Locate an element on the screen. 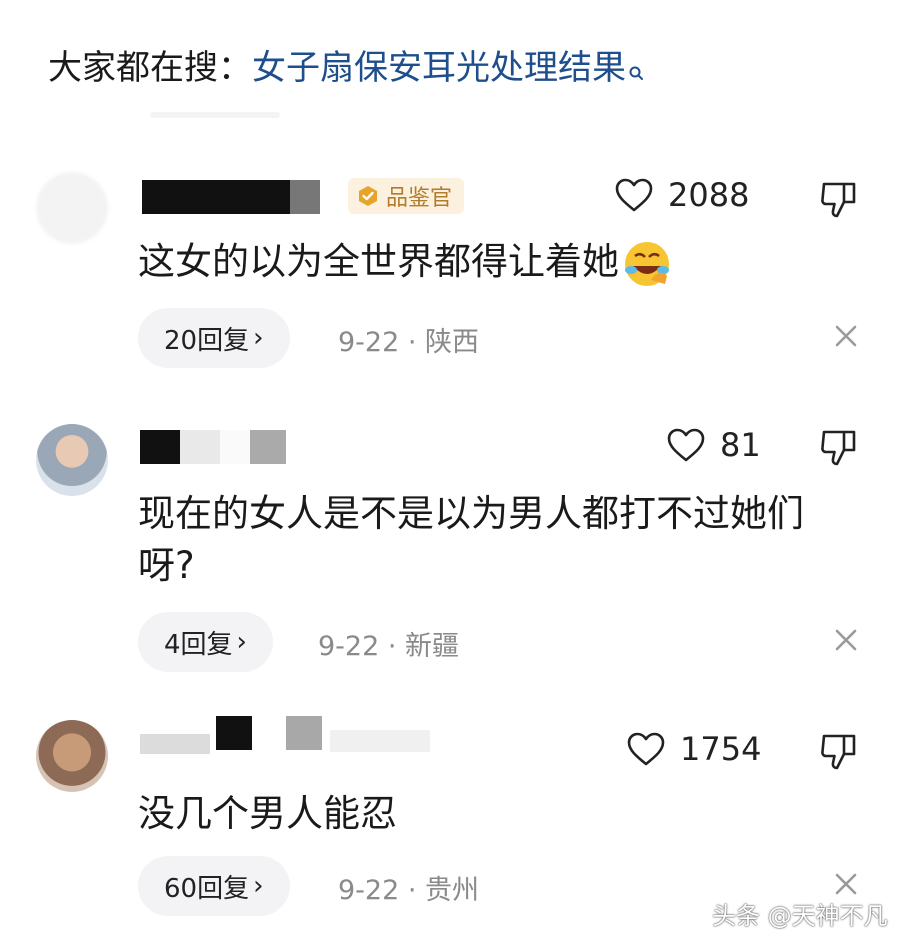 The height and width of the screenshot is (949, 900). comment-meta: 9-22 · 陕西 is located at coordinates (409, 342).